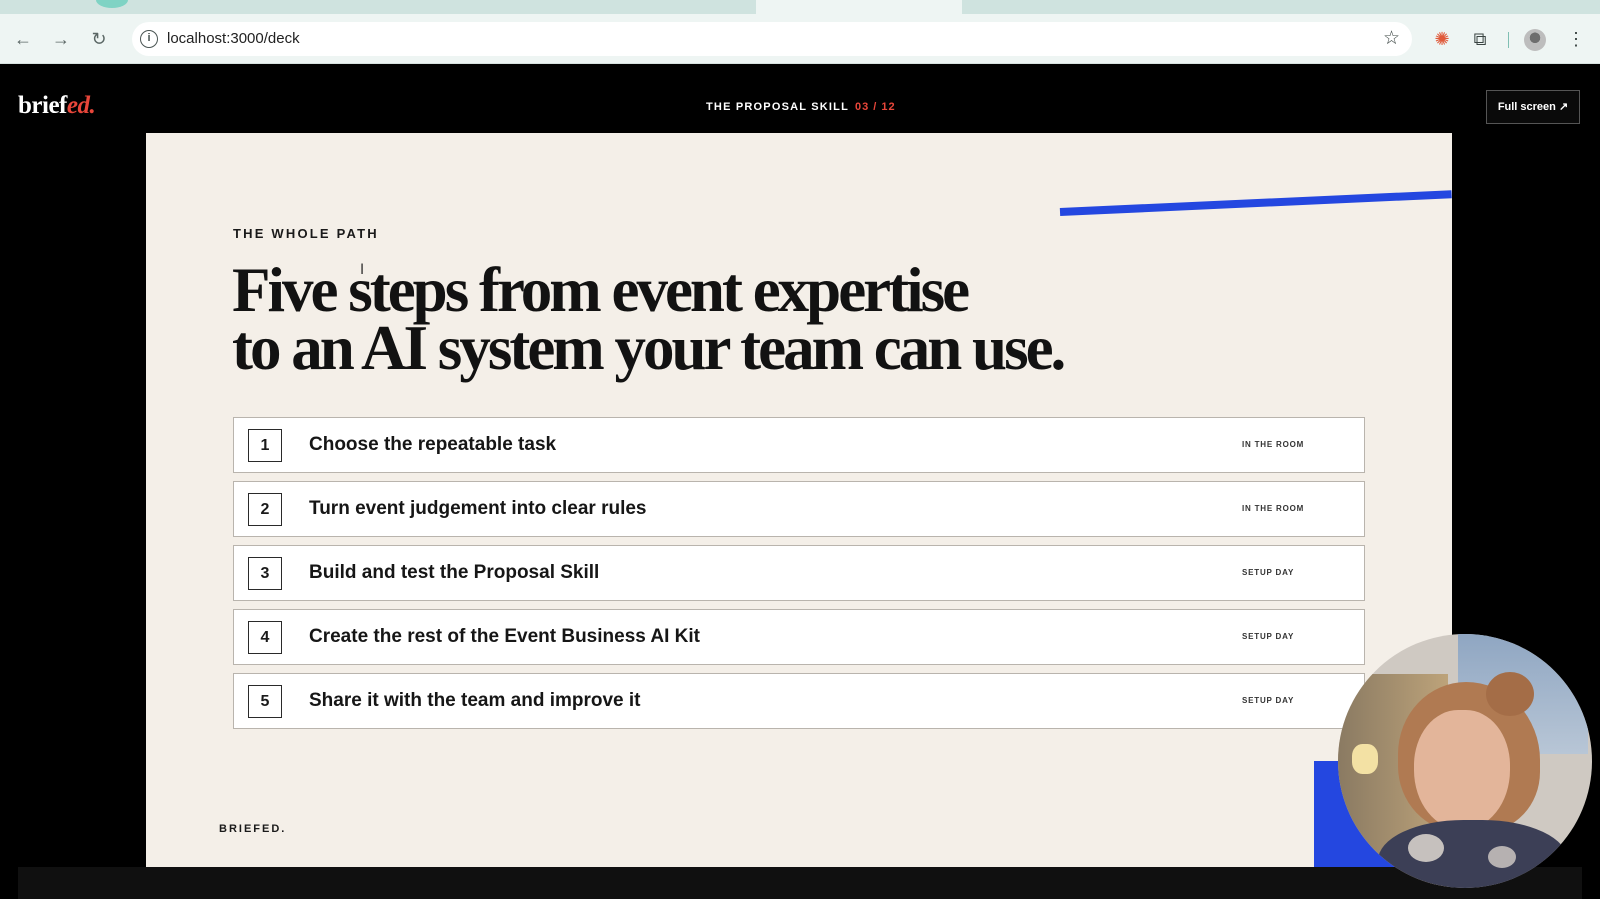 This screenshot has height=899, width=1600. What do you see at coordinates (778, 107) in the screenshot?
I see `deck-title: THE PROPOSAL SKILL` at bounding box center [778, 107].